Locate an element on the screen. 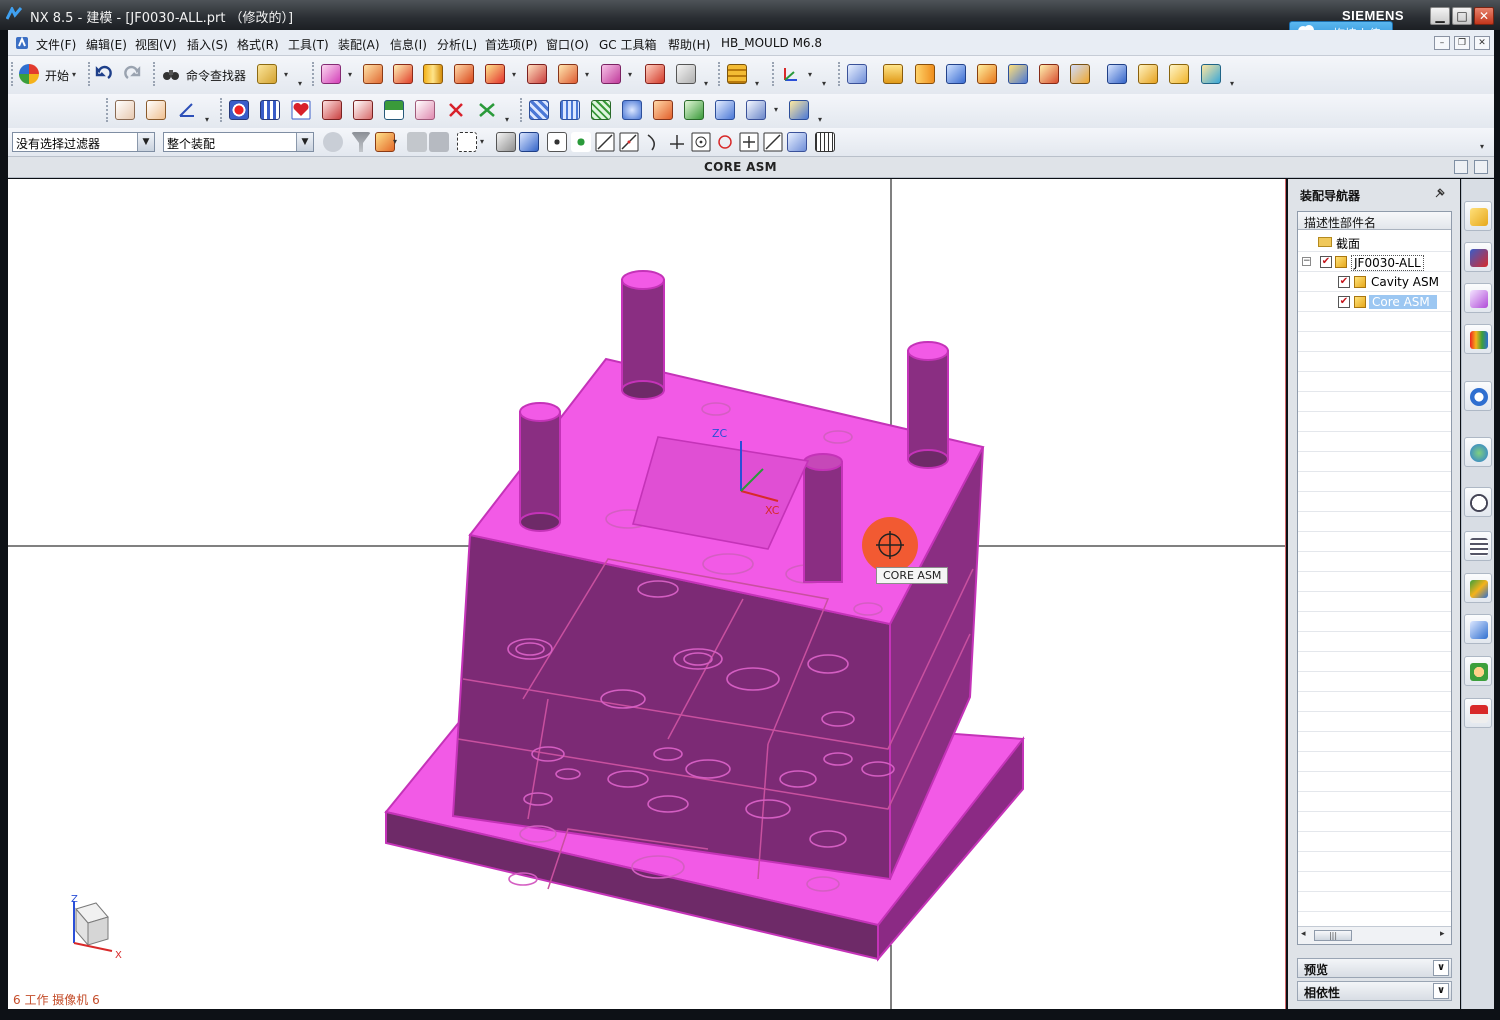 The width and height of the screenshot is (1500, 1020). arc-snap-button is located at coordinates (653, 142).